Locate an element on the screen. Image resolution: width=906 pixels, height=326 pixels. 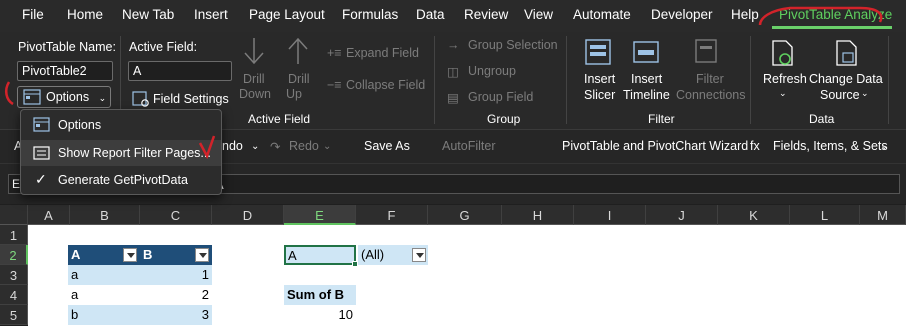
change-data-source-label-1: Change Data is located at coordinates (846, 79).